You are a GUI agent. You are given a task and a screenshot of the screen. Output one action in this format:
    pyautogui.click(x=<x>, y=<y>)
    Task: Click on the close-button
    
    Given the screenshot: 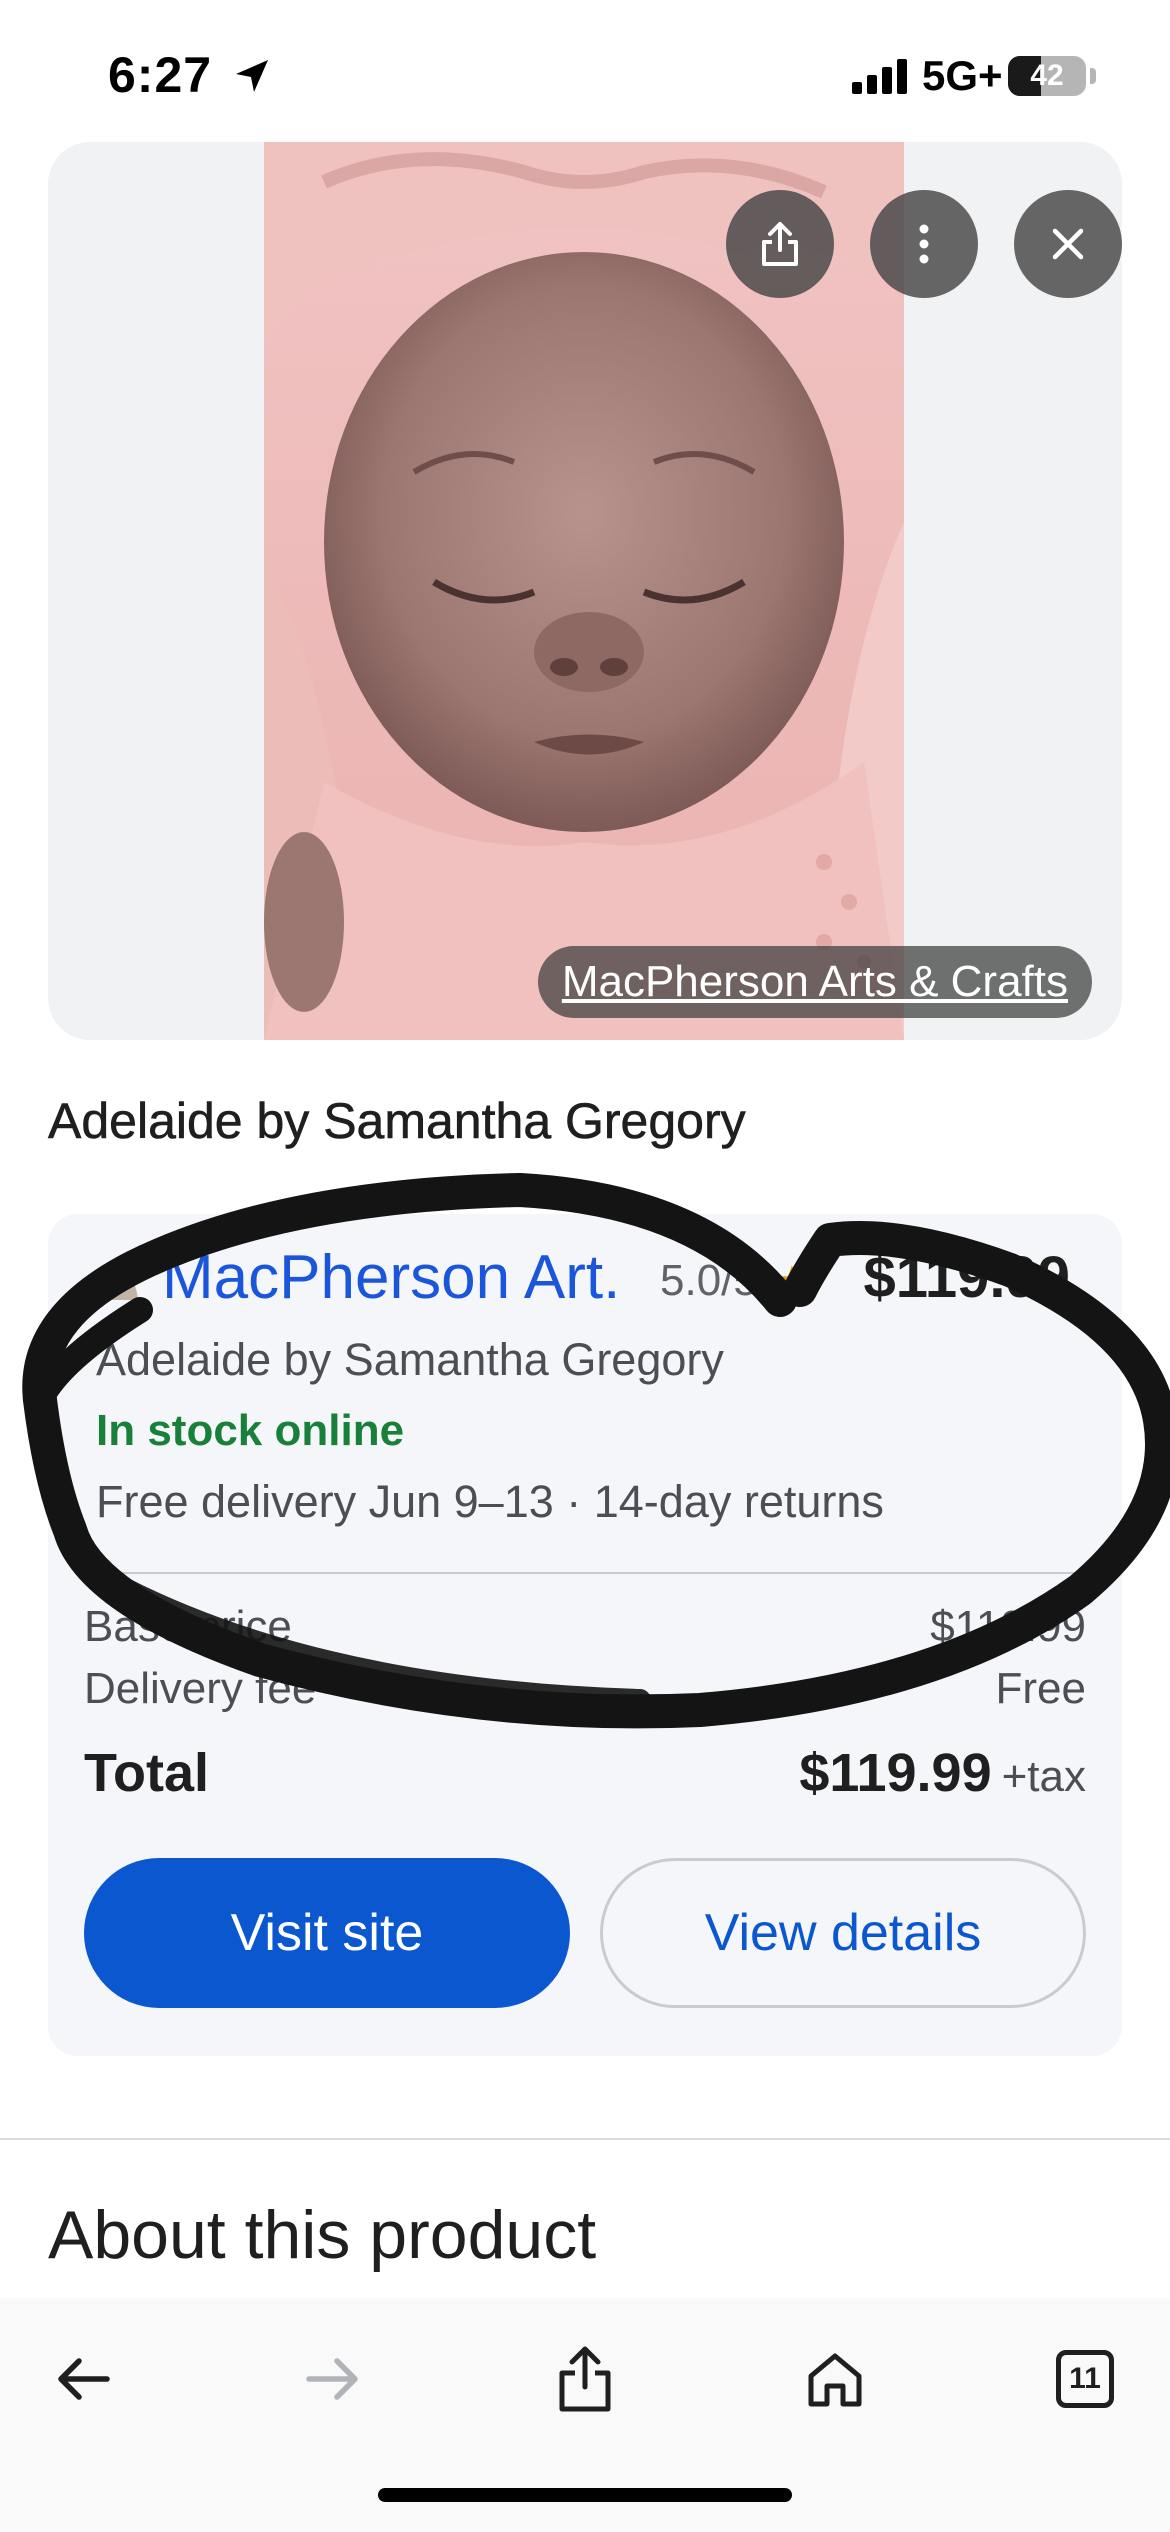 What is the action you would take?
    pyautogui.click(x=1068, y=244)
    